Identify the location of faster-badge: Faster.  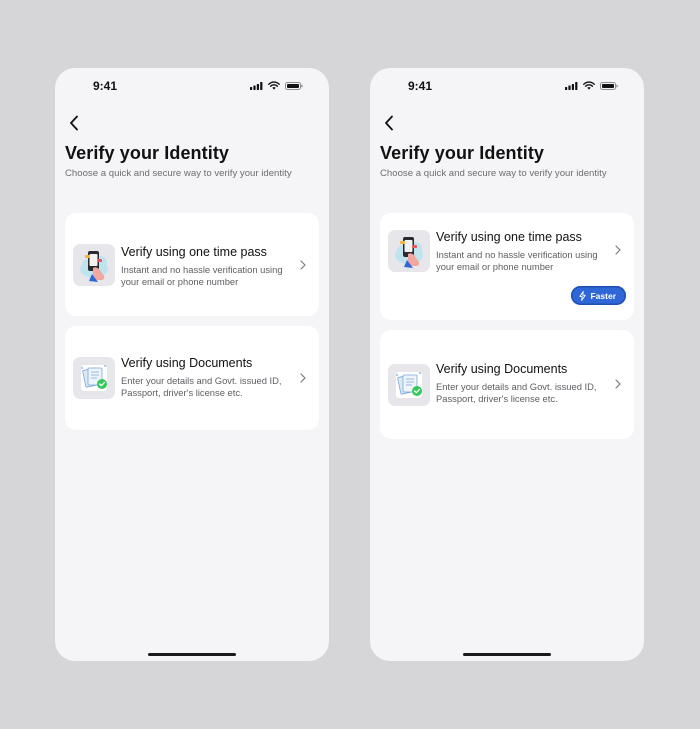
(598, 295).